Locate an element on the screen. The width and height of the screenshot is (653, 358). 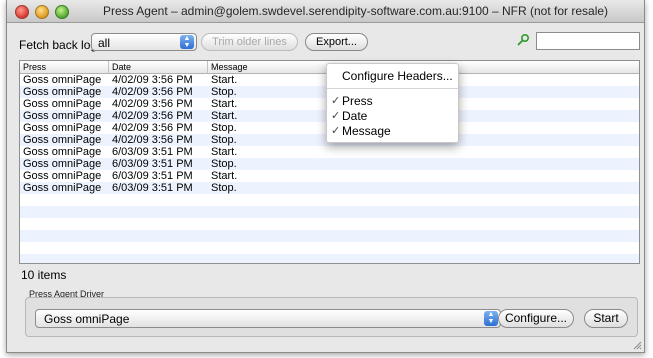
start-button: Start is located at coordinates (606, 318).